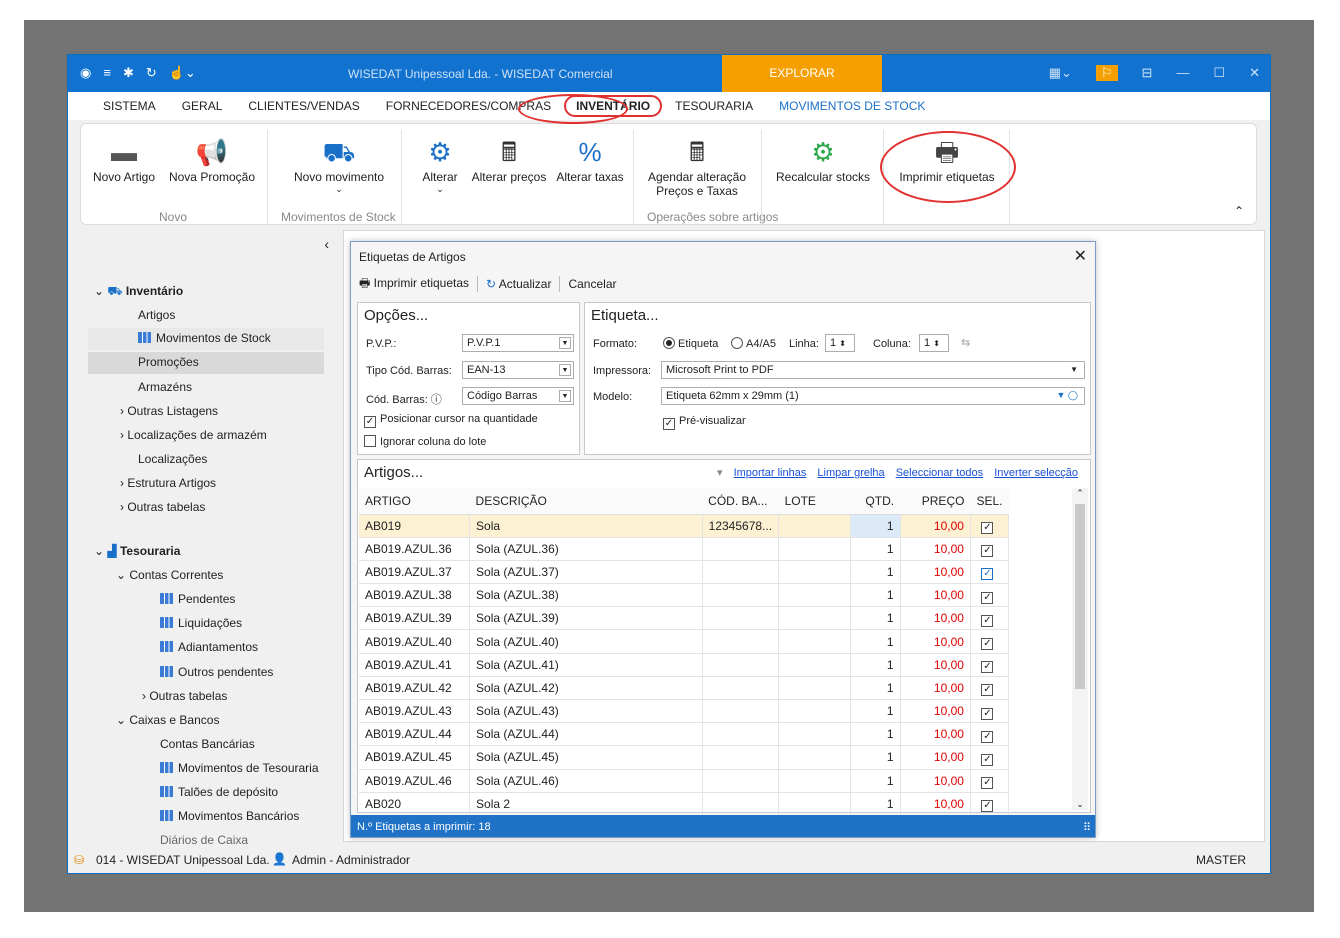 The height and width of the screenshot is (938, 1340). Describe the element at coordinates (415, 757) in the screenshot. I see `cell-artigo: AB019.AZUL.45` at that location.